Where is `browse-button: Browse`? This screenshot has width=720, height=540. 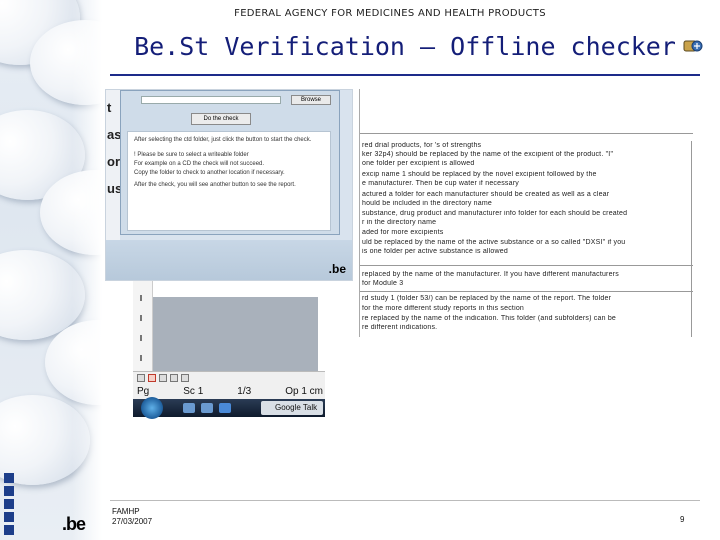
browse-button: Browse is located at coordinates (311, 100).